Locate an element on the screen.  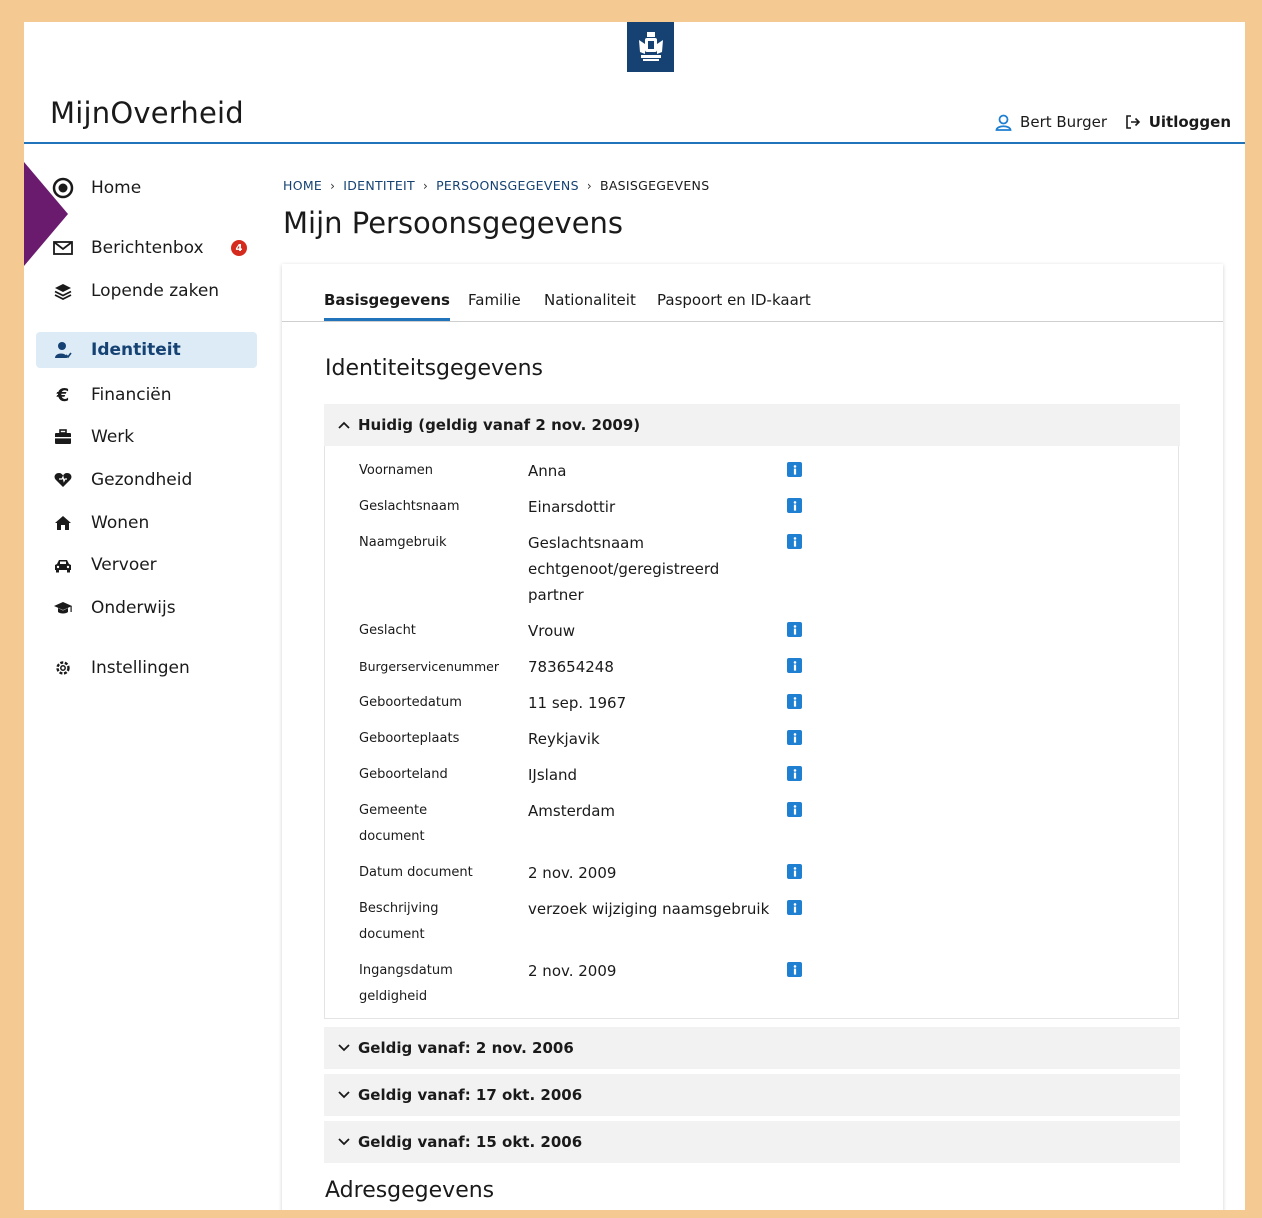
field-value: Anna is located at coordinates (547, 471).